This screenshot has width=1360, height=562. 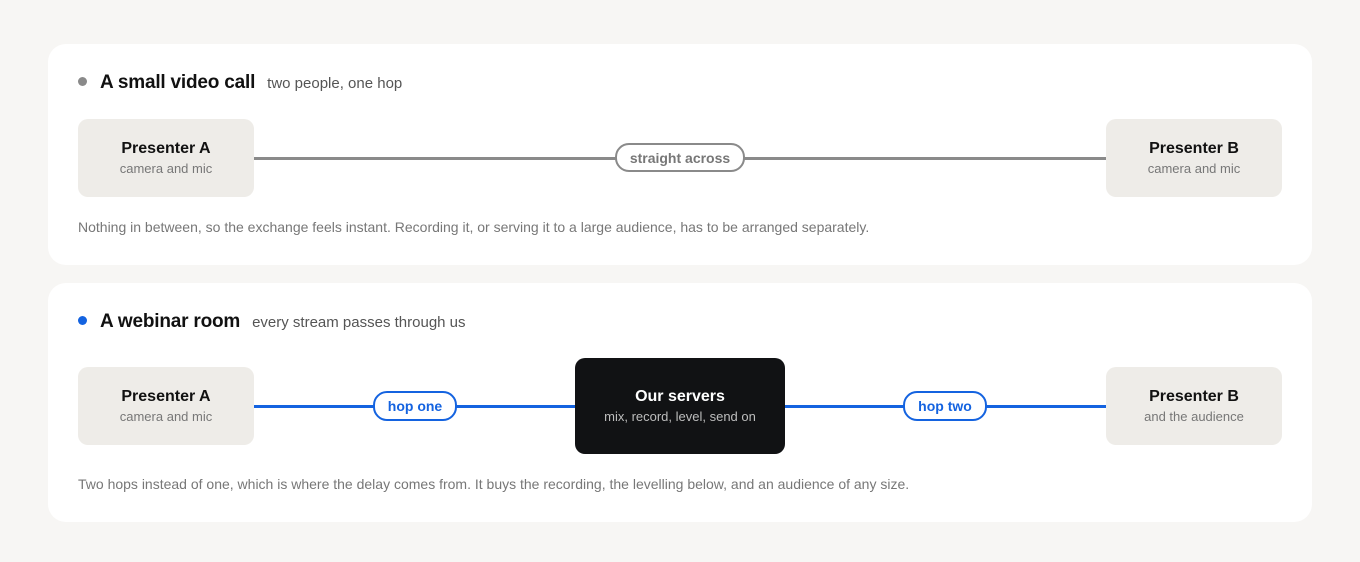 What do you see at coordinates (680, 396) in the screenshot?
I see `our-servers-title: Our servers` at bounding box center [680, 396].